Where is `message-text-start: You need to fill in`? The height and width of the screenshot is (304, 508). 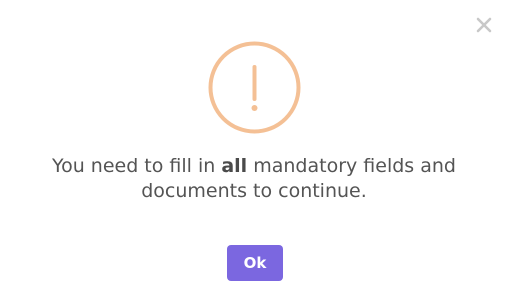
message-text-start: You need to fill in is located at coordinates (136, 166).